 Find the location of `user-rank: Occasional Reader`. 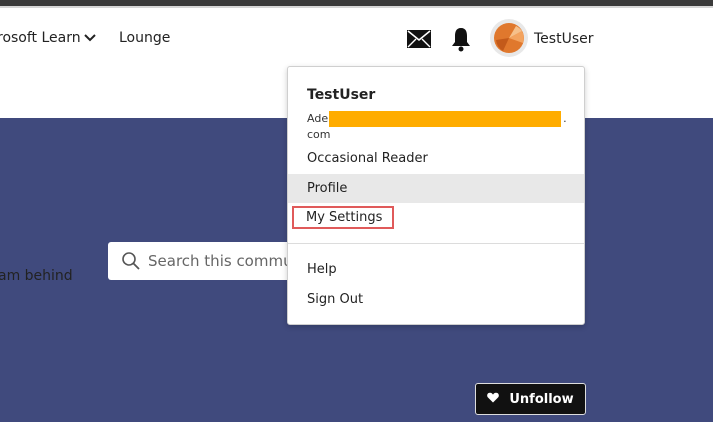

user-rank: Occasional Reader is located at coordinates (367, 158).